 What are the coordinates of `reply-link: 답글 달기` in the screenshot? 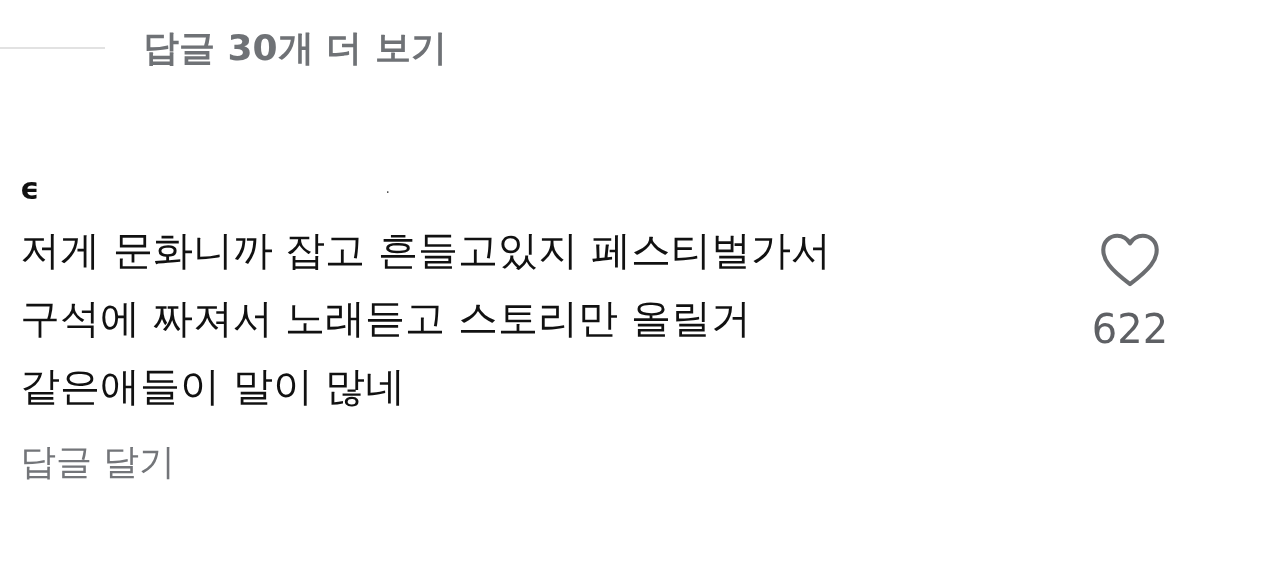 It's located at (98, 462).